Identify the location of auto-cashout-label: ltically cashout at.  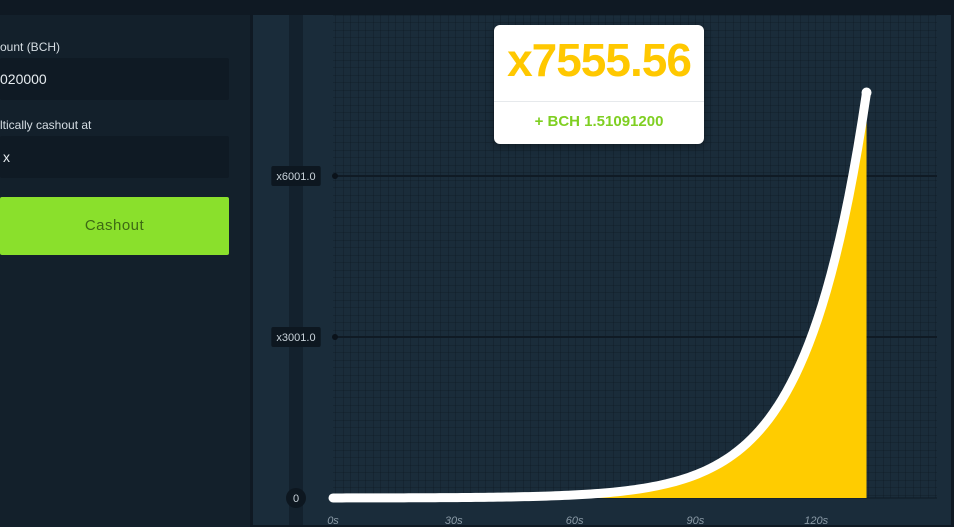
(46, 125).